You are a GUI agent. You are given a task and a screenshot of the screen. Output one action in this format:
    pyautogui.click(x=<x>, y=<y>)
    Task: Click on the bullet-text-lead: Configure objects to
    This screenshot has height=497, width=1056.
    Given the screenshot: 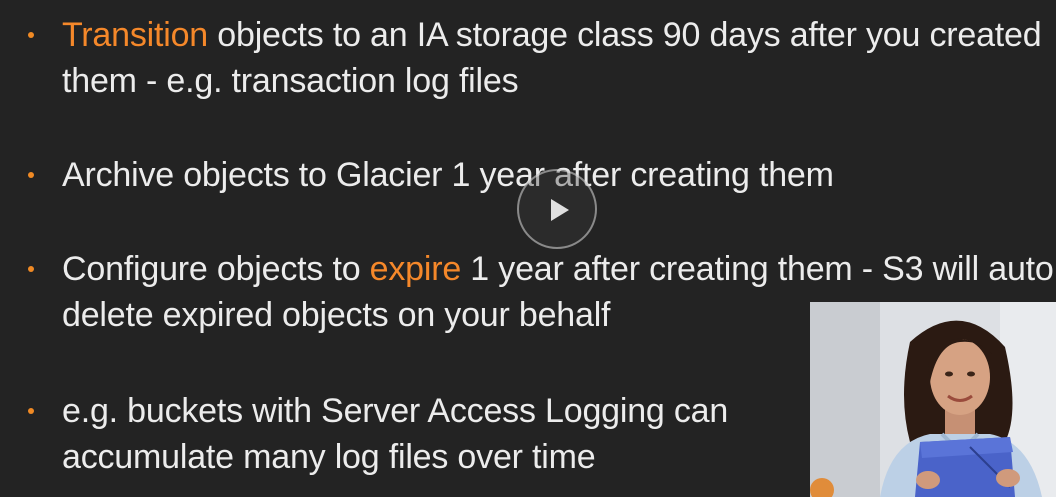 What is the action you would take?
    pyautogui.click(x=216, y=269)
    